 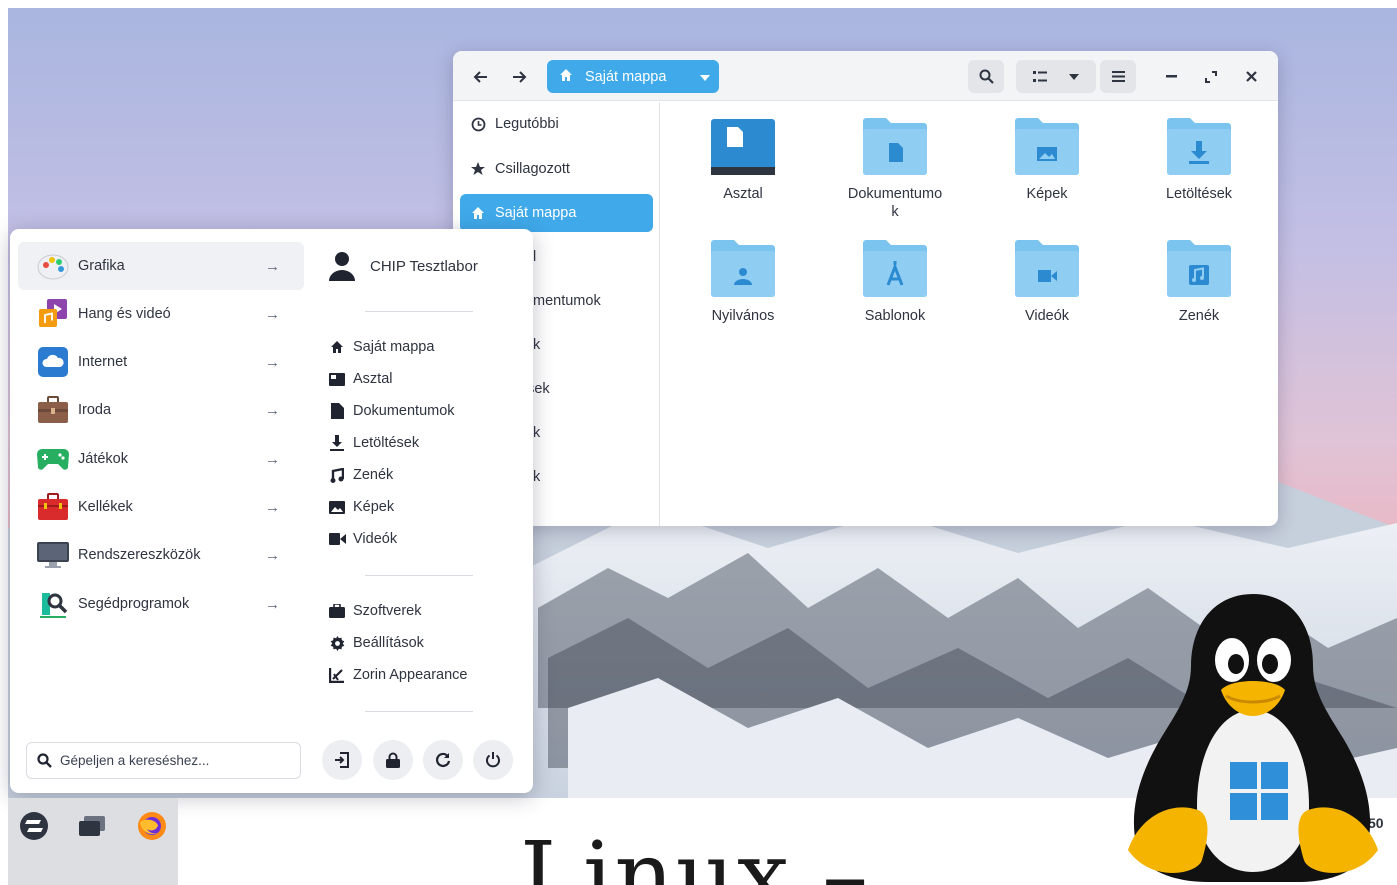 What do you see at coordinates (53, 266) in the screenshot?
I see `graphics-icon` at bounding box center [53, 266].